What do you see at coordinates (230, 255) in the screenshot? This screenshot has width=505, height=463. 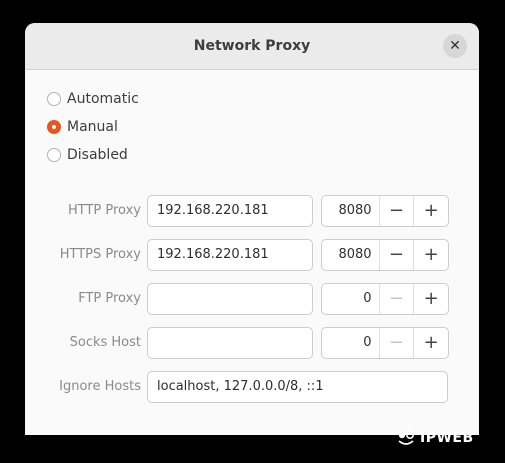 I see `https-proxy-host-input: 192.168.220.181` at bounding box center [230, 255].